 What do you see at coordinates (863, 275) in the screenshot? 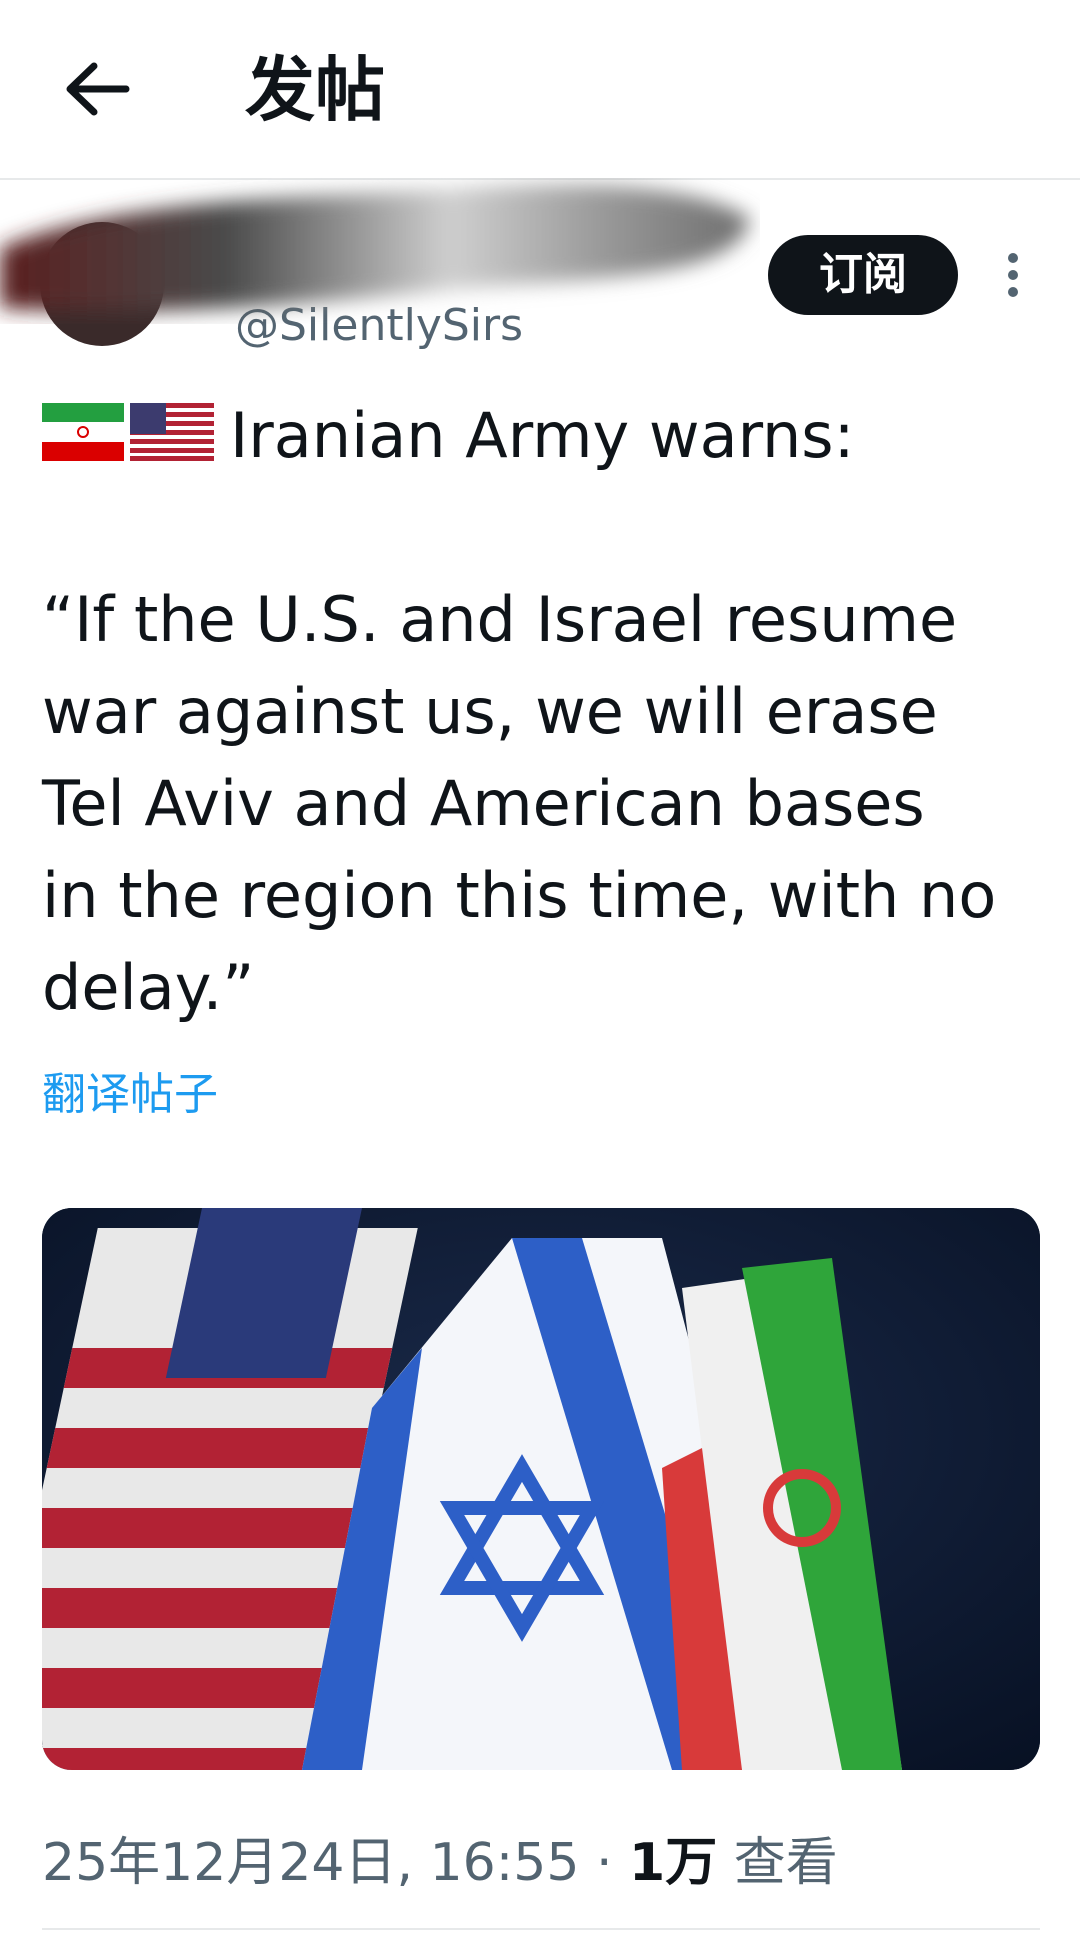
I see `subscribe-button: 订阅` at bounding box center [863, 275].